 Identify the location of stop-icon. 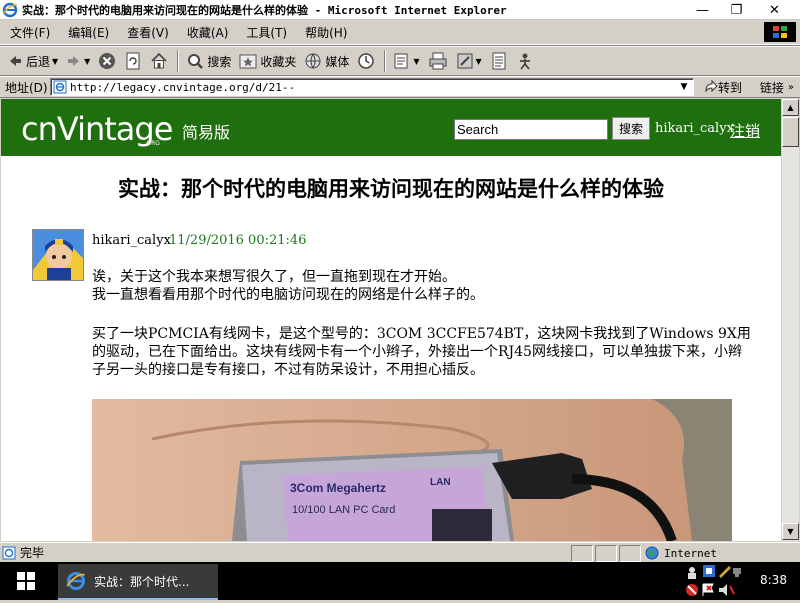
(107, 61).